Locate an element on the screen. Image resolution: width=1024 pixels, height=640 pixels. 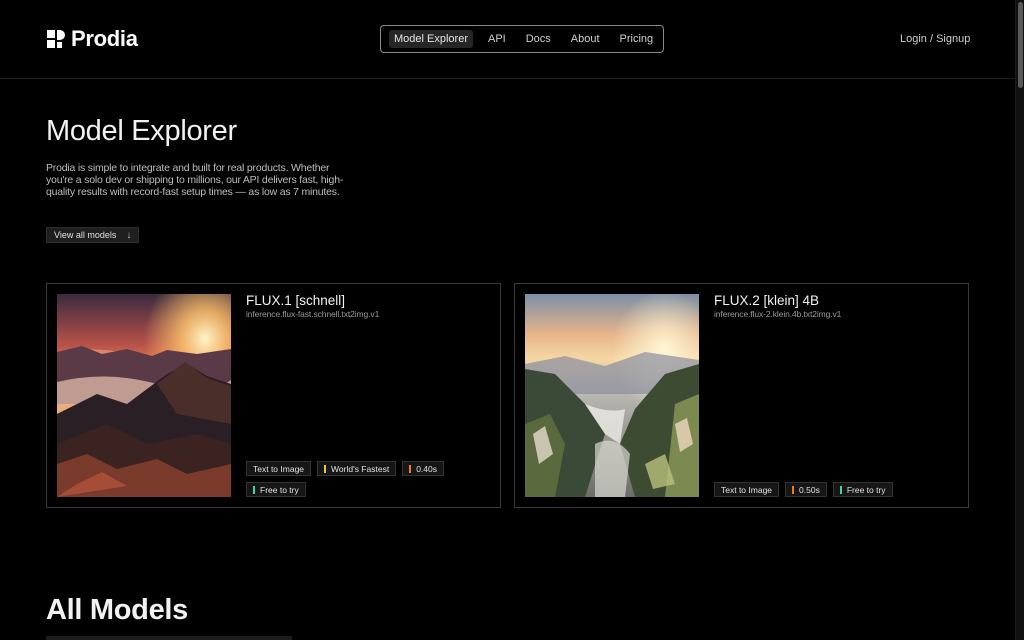
prodia-logo: Prodia is located at coordinates (92, 39).